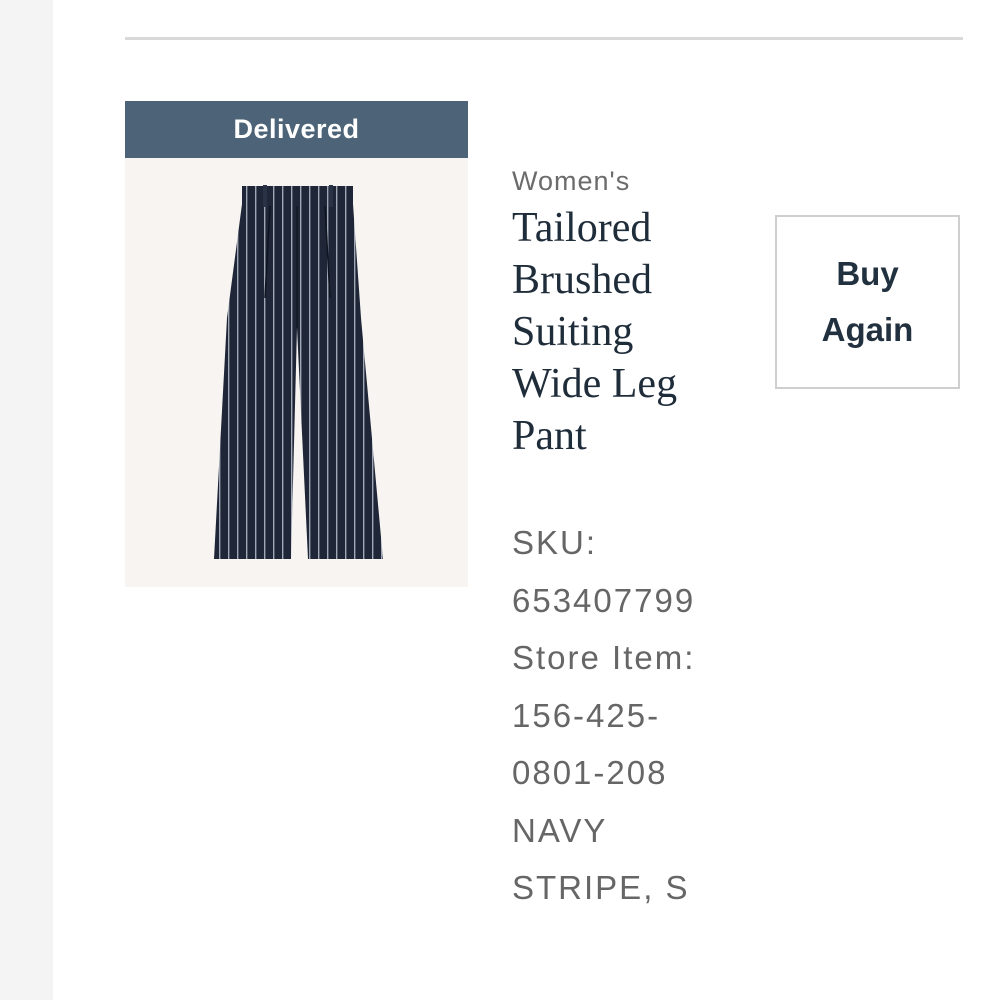 The height and width of the screenshot is (1000, 1000). I want to click on sku-label: SKU:, so click(555, 542).